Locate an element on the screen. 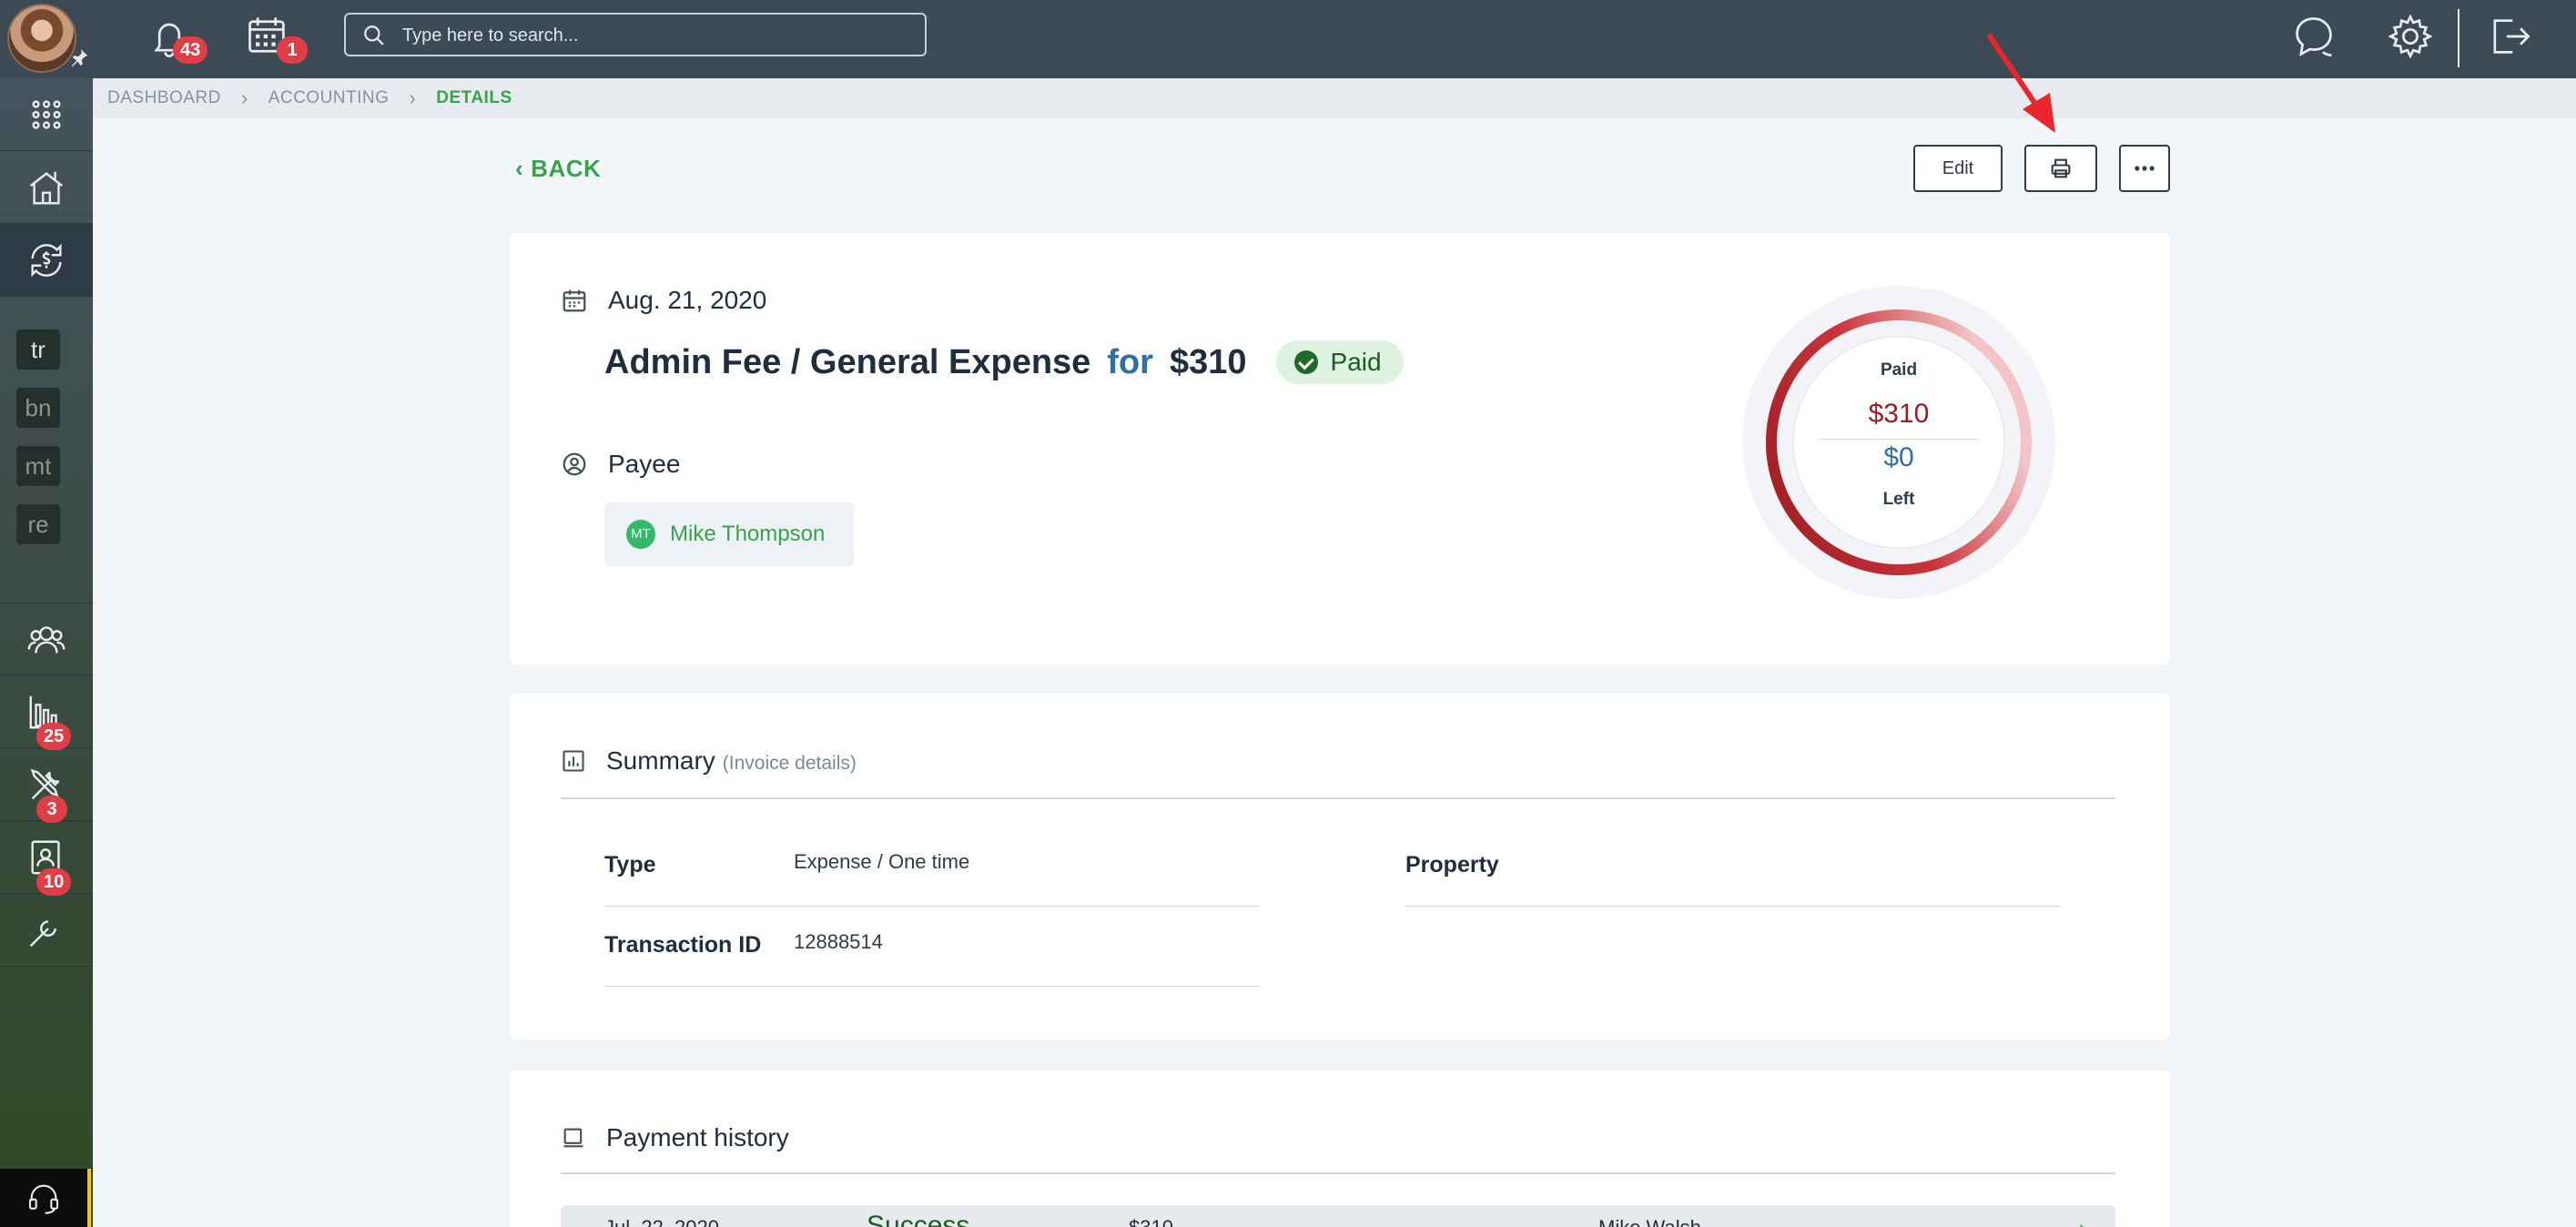  history-date: Jul. 22, 2020 is located at coordinates (661, 1221).